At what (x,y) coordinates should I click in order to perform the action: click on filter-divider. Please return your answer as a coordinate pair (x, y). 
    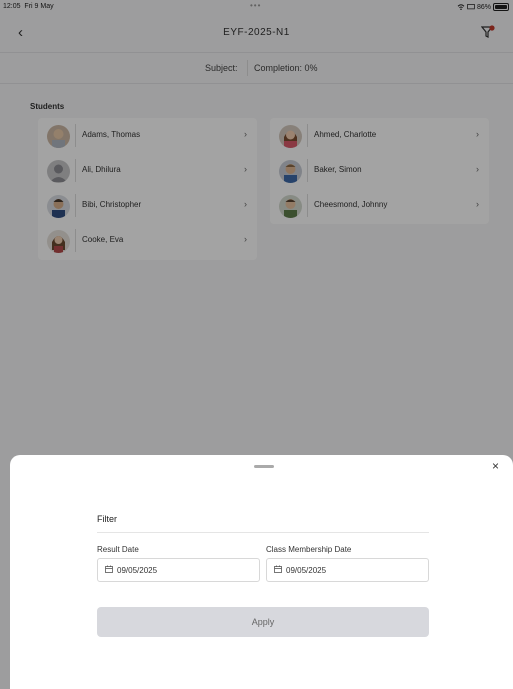
    Looking at the image, I should click on (263, 532).